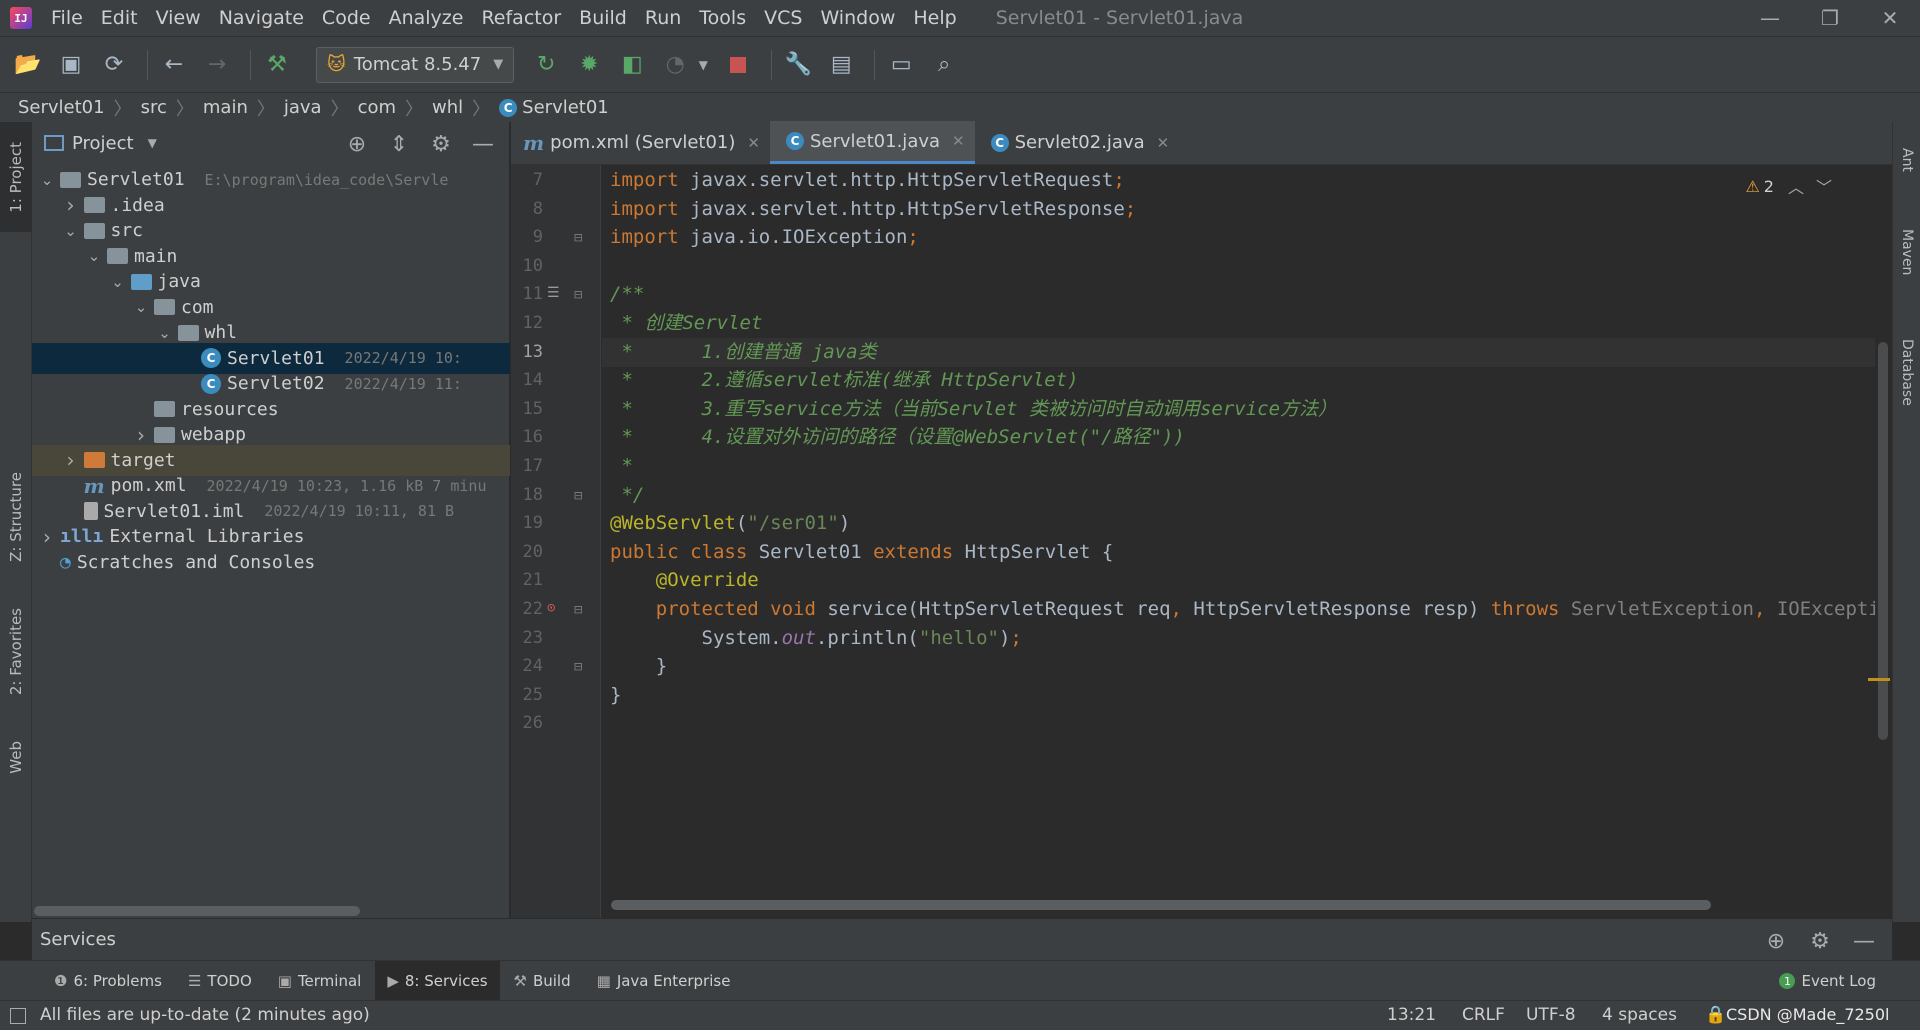 Image resolution: width=1920 pixels, height=1030 pixels. Describe the element at coordinates (565, 107) in the screenshot. I see `breadcrumb-item: Servlet01` at that location.